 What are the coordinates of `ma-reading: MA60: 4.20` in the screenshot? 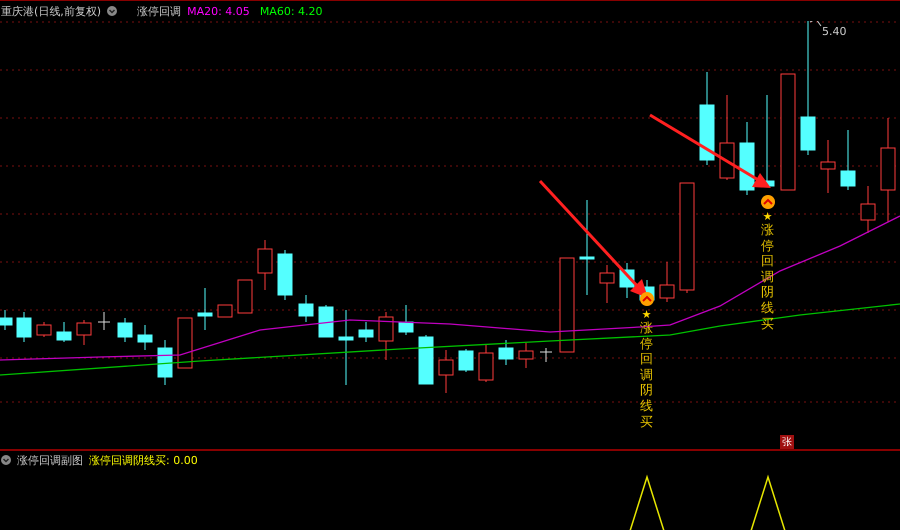 It's located at (291, 11).